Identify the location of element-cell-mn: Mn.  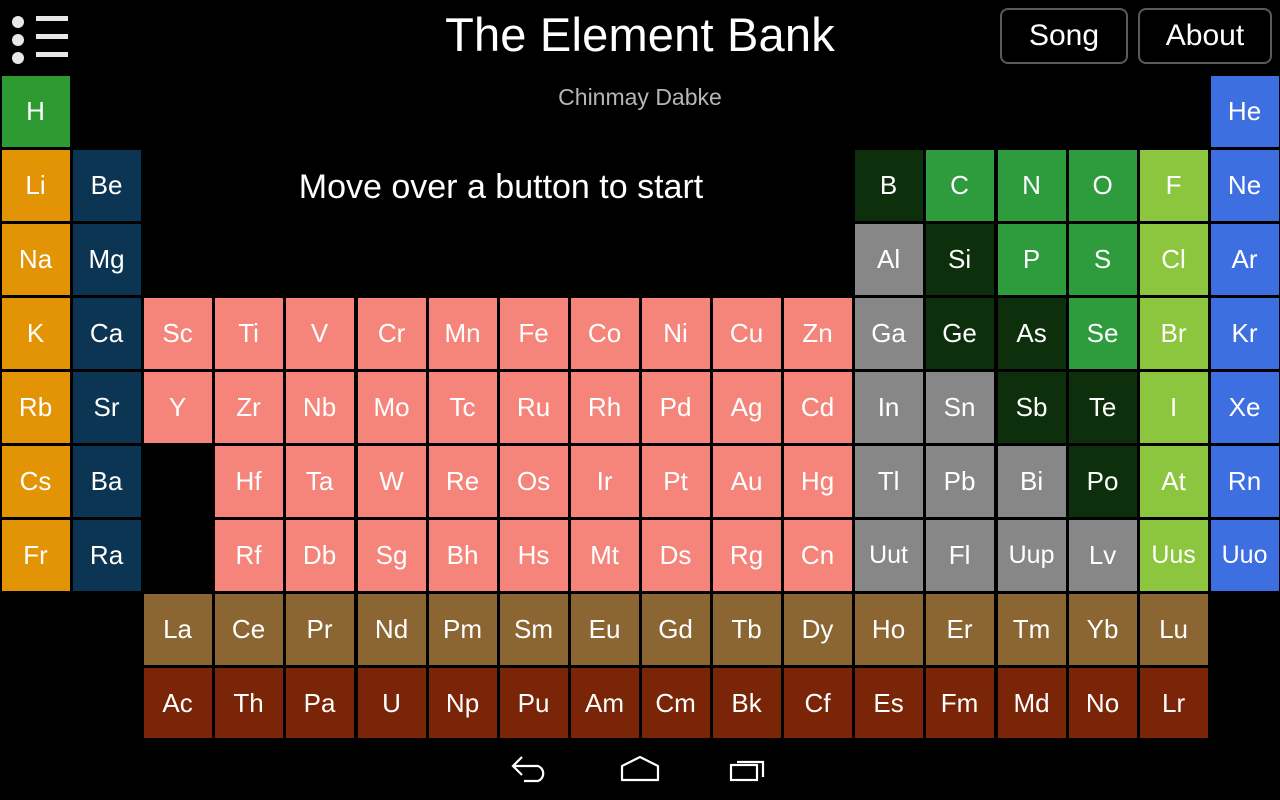
(462, 333).